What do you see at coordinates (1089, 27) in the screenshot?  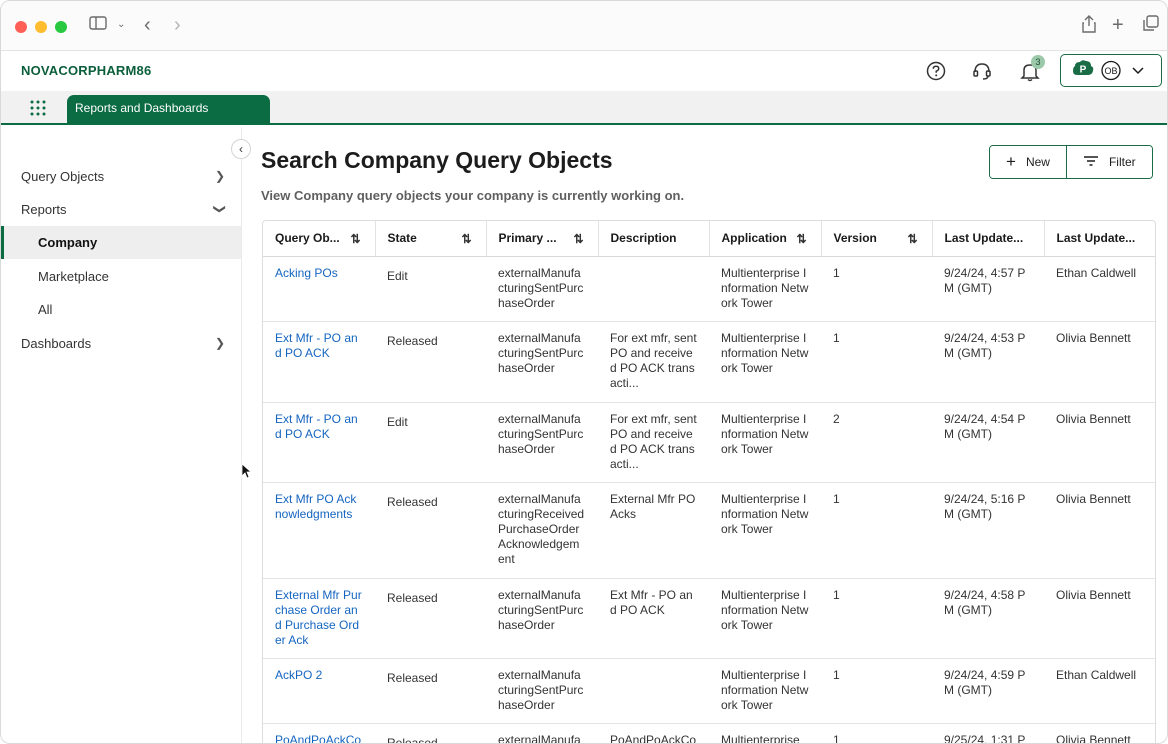 I see `share-icon` at bounding box center [1089, 27].